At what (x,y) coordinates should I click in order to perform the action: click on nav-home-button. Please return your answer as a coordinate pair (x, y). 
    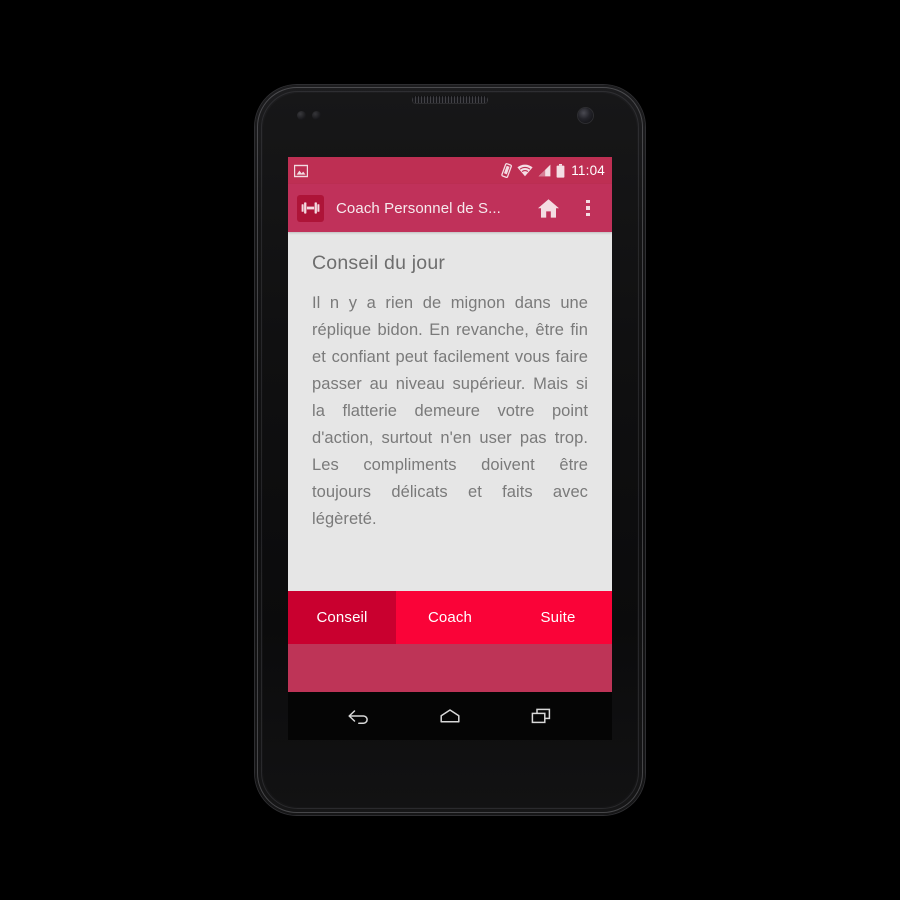
    Looking at the image, I should click on (450, 716).